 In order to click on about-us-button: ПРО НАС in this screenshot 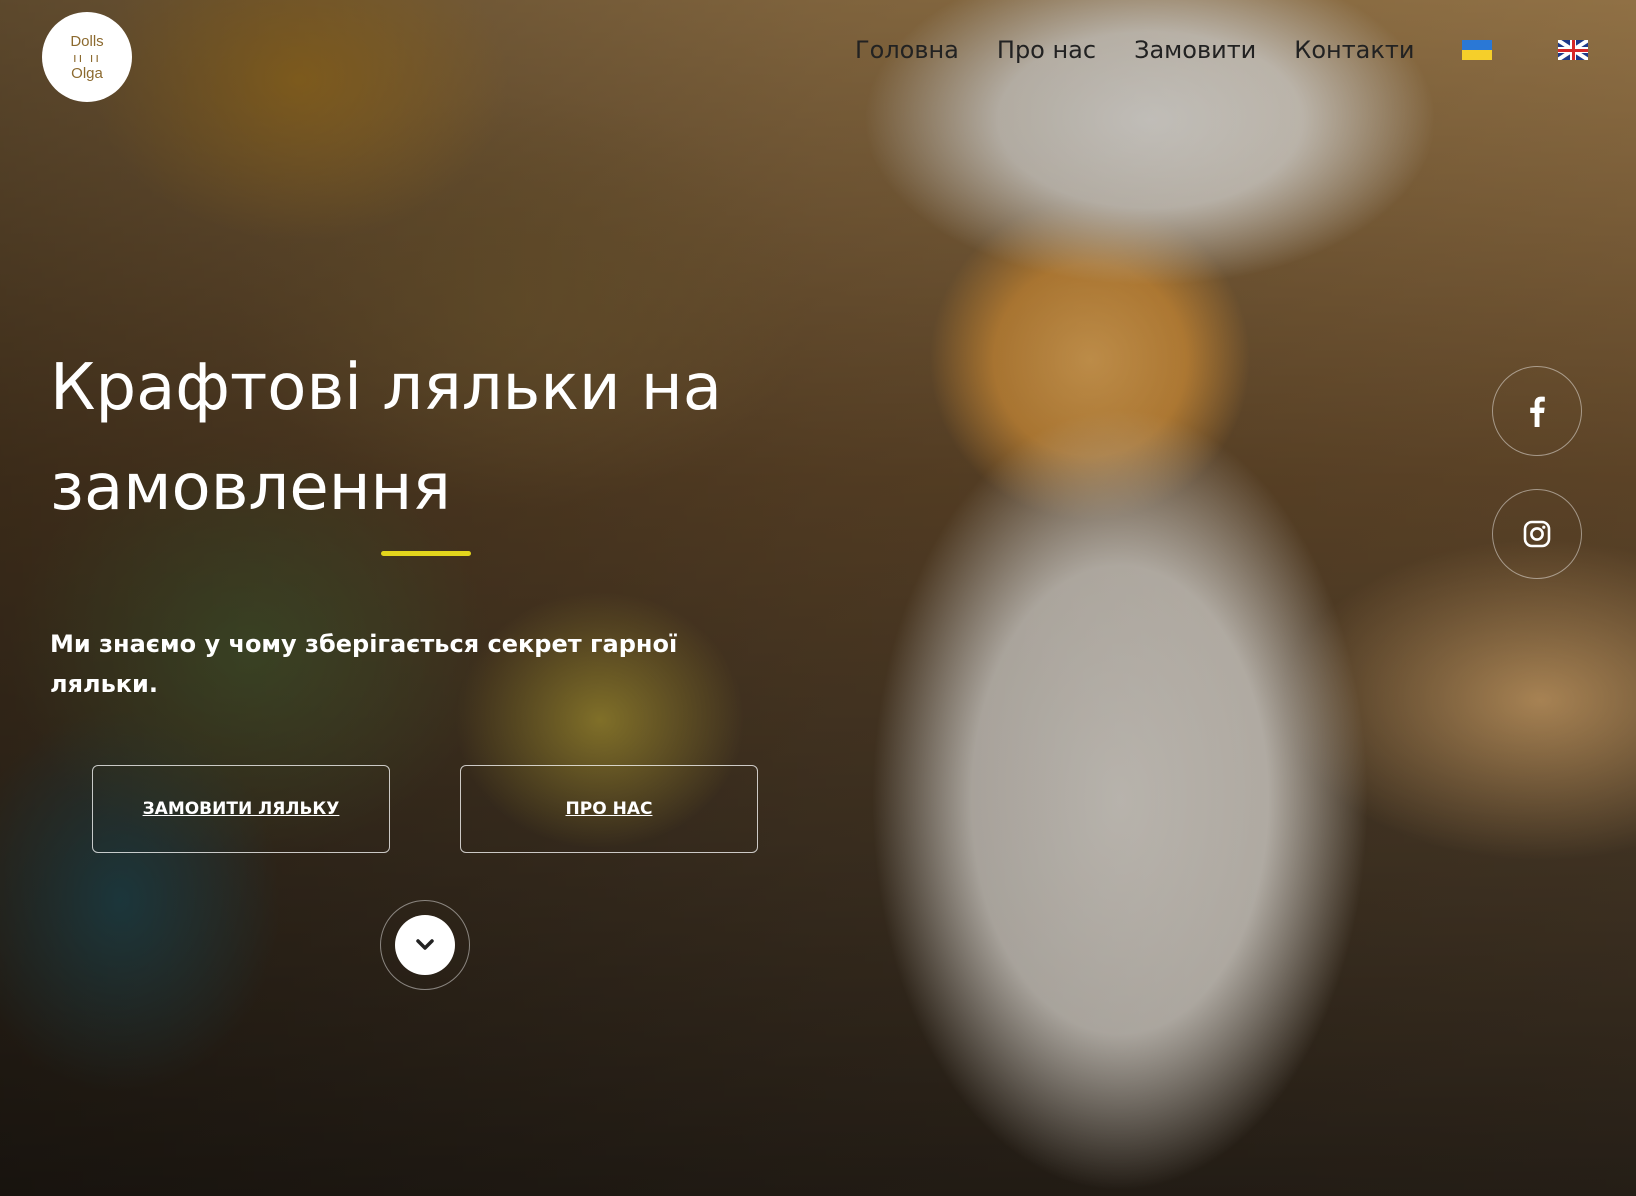, I will do `click(609, 809)`.